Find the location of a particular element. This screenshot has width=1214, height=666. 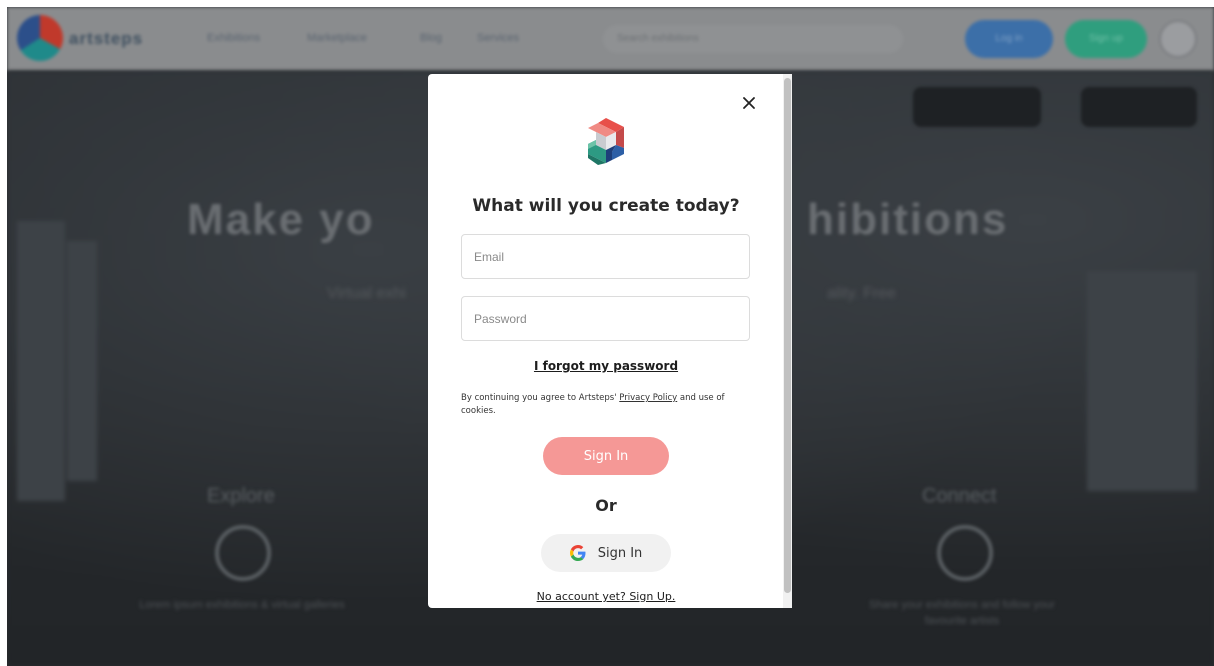

search-input: Search exhibitions is located at coordinates (753, 39).